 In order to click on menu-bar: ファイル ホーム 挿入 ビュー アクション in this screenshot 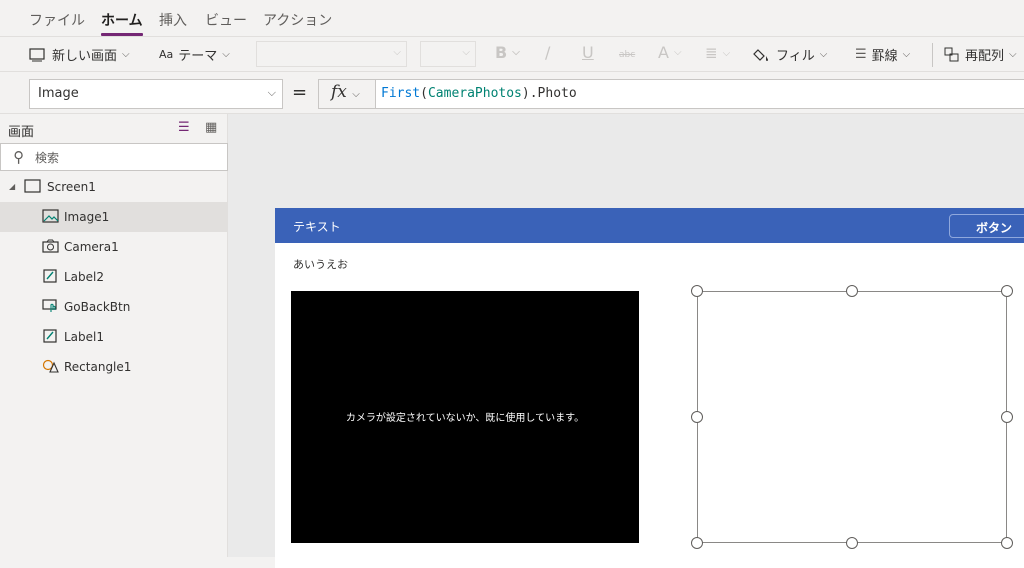, I will do `click(512, 18)`.